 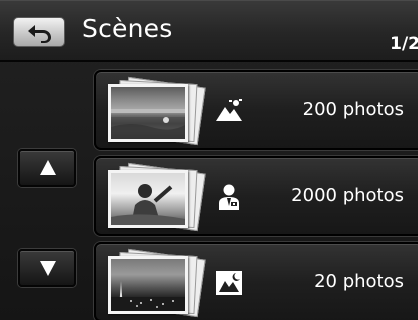 I want to click on photo-count-label: 2000 photos, so click(x=347, y=195).